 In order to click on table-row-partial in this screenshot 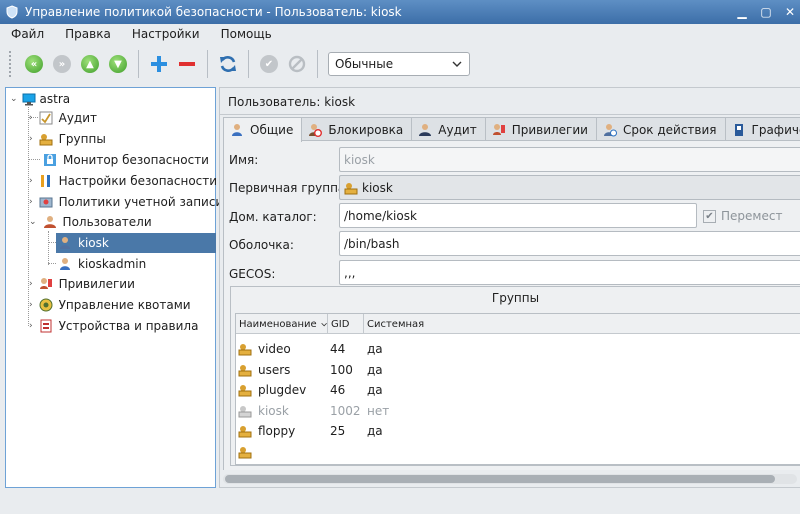, I will do `click(518, 452)`.